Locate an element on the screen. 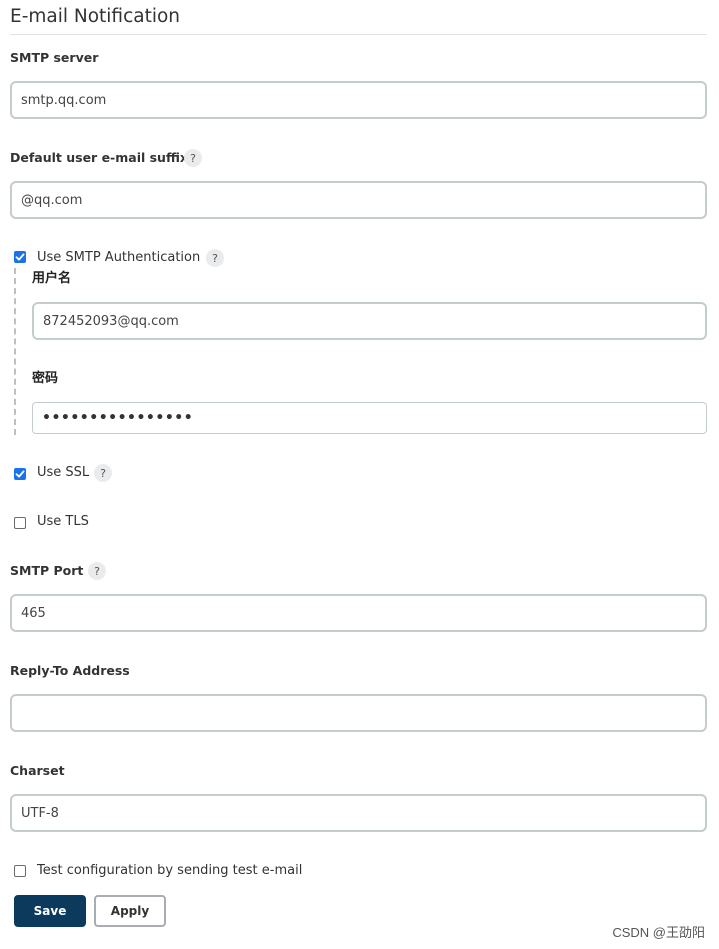 Image resolution: width=719 pixels, height=949 pixels. username-value: 872452093@qq.com is located at coordinates (111, 321).